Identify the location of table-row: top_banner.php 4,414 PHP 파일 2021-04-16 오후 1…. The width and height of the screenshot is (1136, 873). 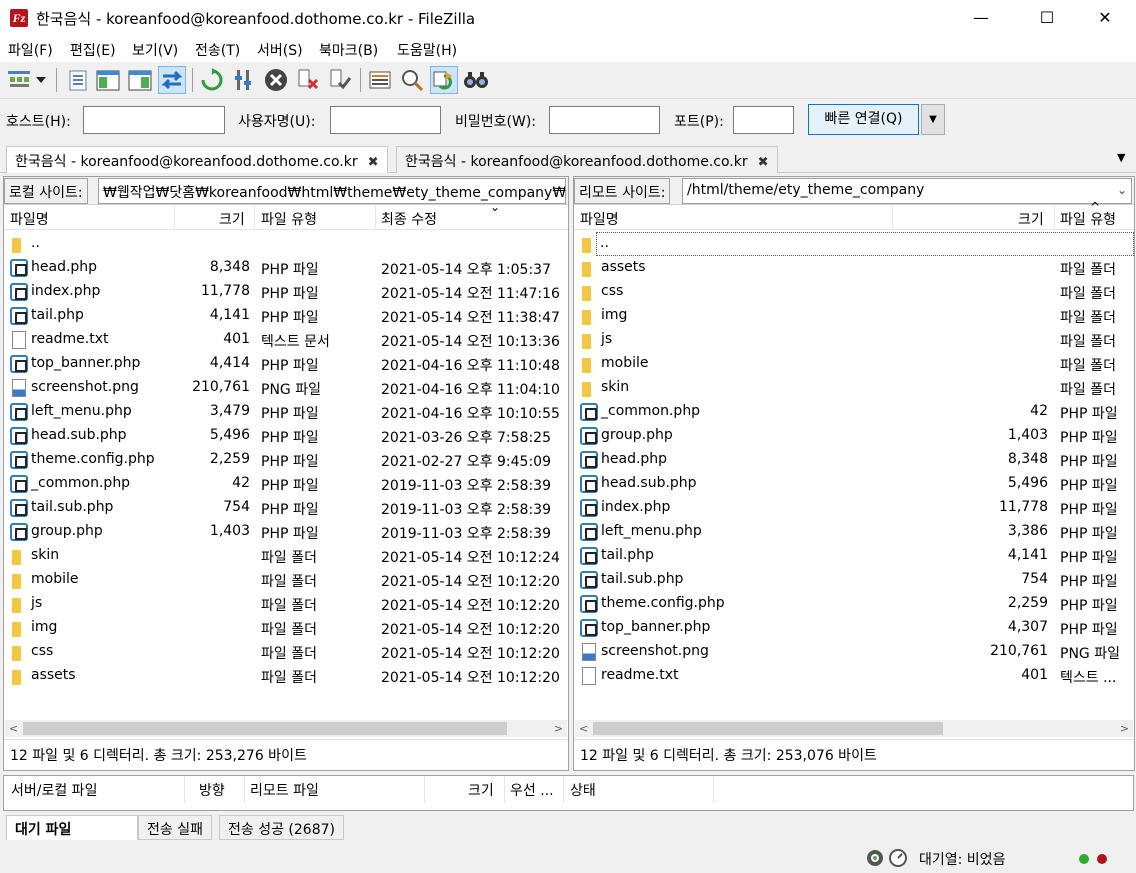
(286, 364).